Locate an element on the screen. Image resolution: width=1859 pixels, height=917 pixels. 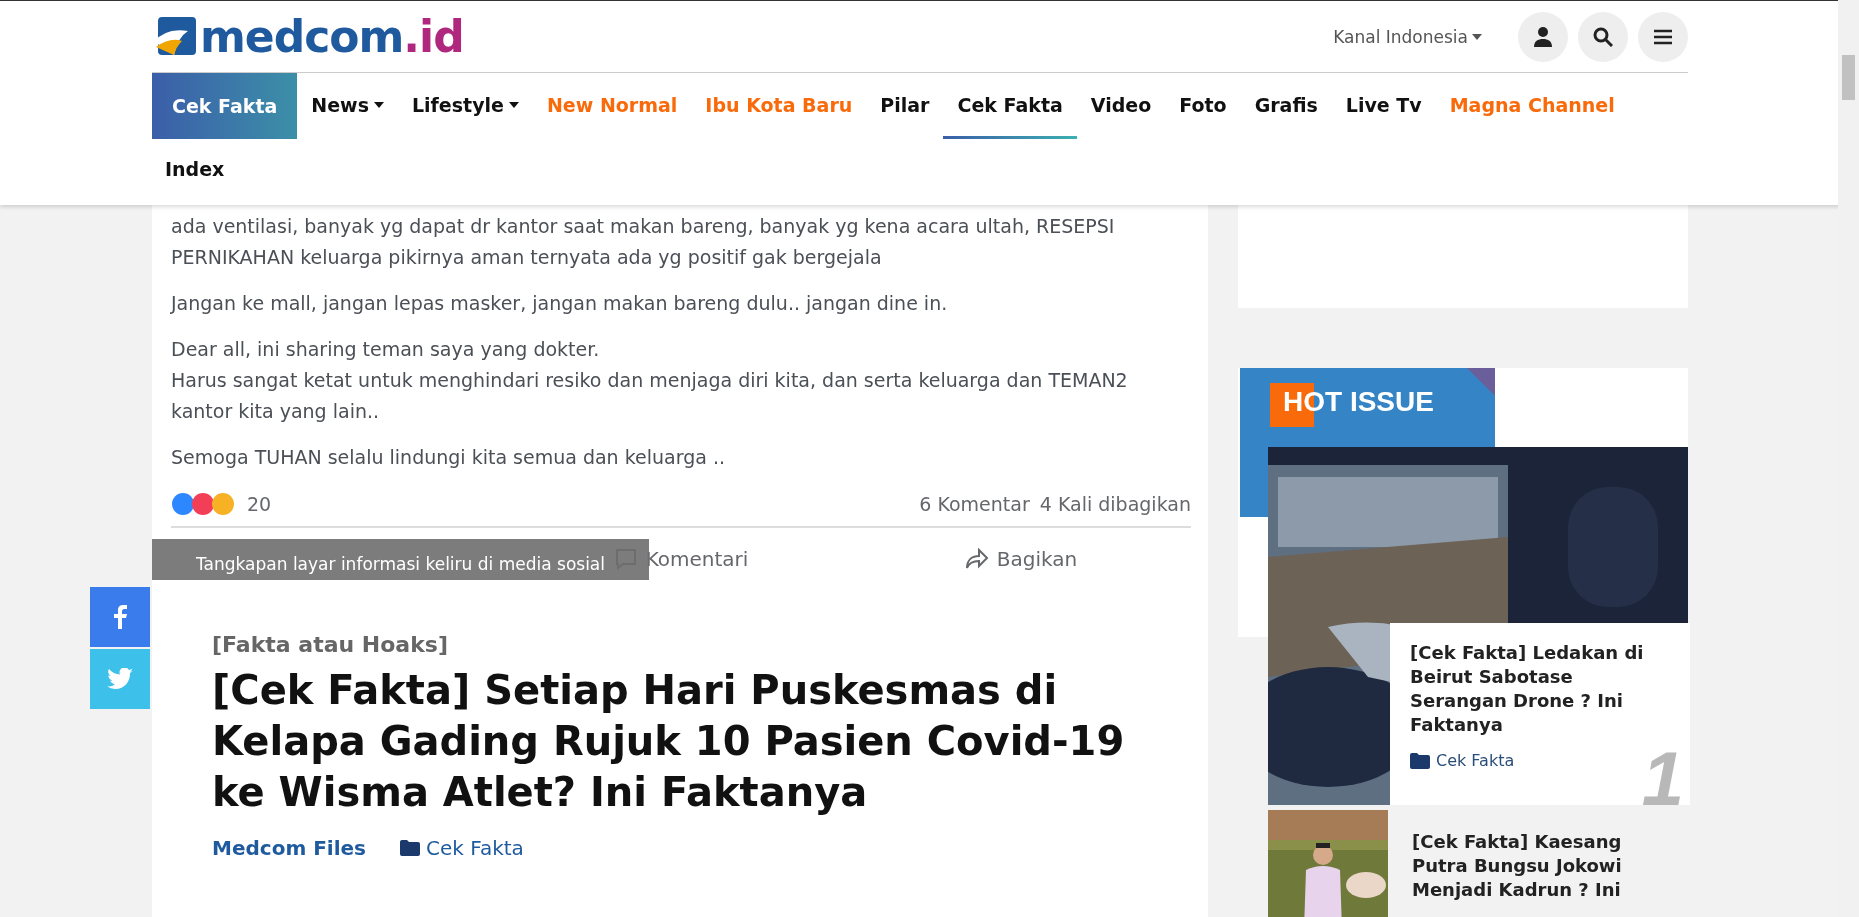
nav-link: Index is located at coordinates (195, 169).